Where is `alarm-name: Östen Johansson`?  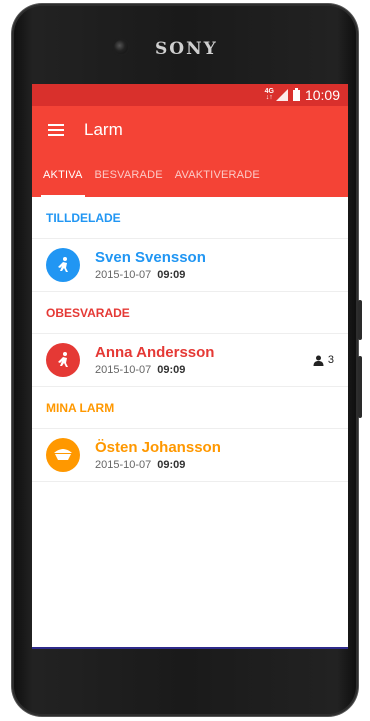 alarm-name: Östen Johansson is located at coordinates (158, 447).